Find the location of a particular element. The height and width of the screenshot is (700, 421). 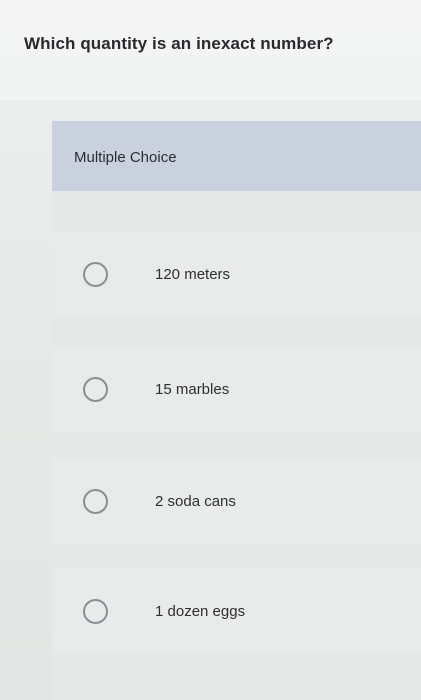

option-2: 15 marbles is located at coordinates (236, 389).